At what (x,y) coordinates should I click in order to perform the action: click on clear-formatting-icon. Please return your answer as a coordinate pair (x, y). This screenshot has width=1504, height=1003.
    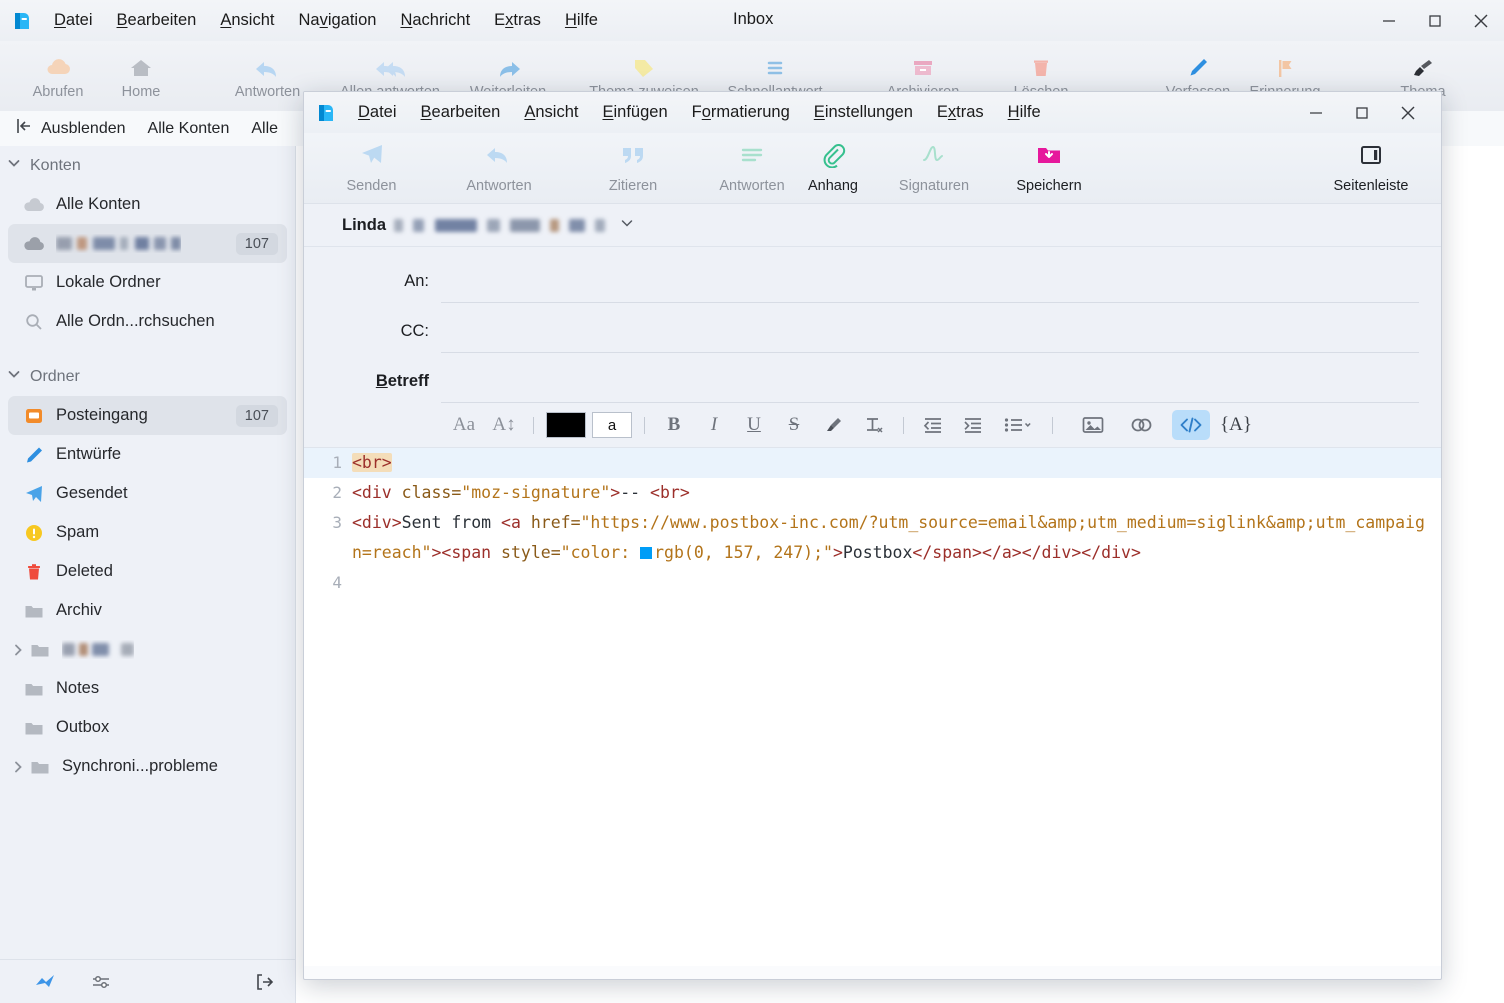
    Looking at the image, I should click on (874, 425).